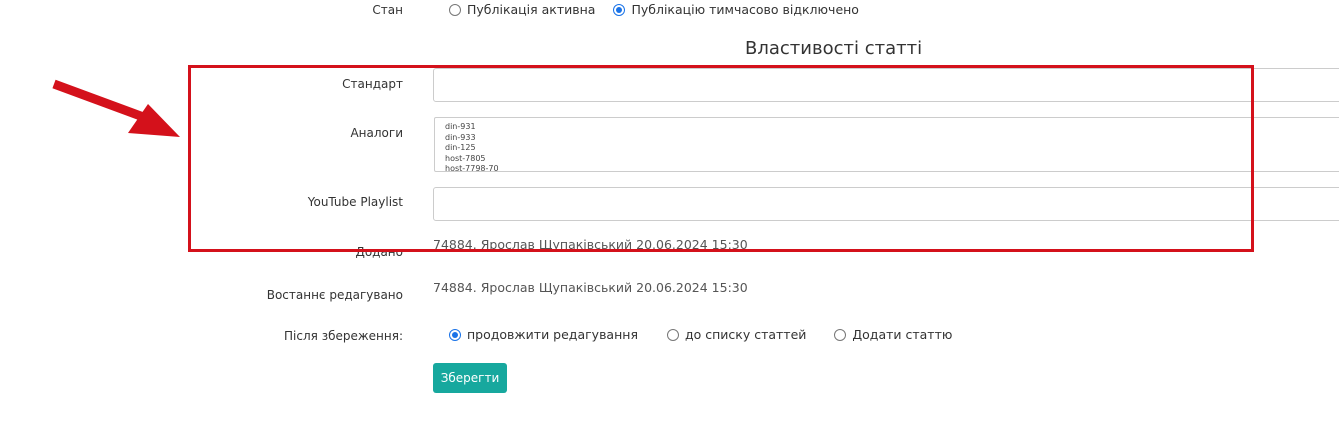 The image size is (1339, 437). I want to click on state-option-active-label: Публікація активна, so click(531, 9).